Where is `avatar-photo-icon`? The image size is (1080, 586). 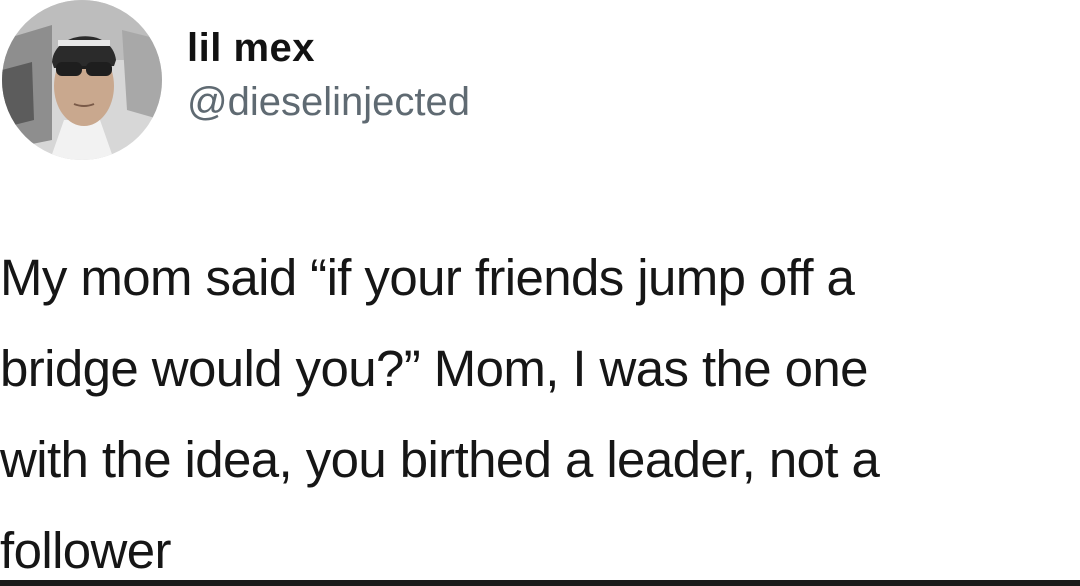 avatar-photo-icon is located at coordinates (82, 80).